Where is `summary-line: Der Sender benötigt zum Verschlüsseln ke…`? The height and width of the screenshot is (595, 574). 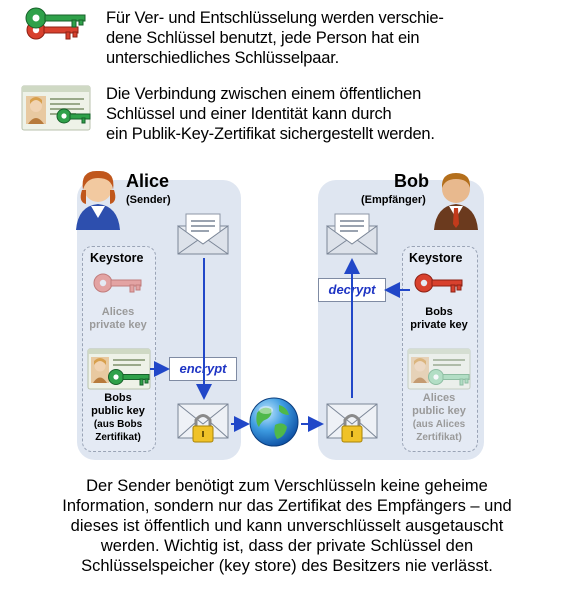 summary-line: Der Sender benötigt zum Verschlüsseln ke… is located at coordinates (287, 486).